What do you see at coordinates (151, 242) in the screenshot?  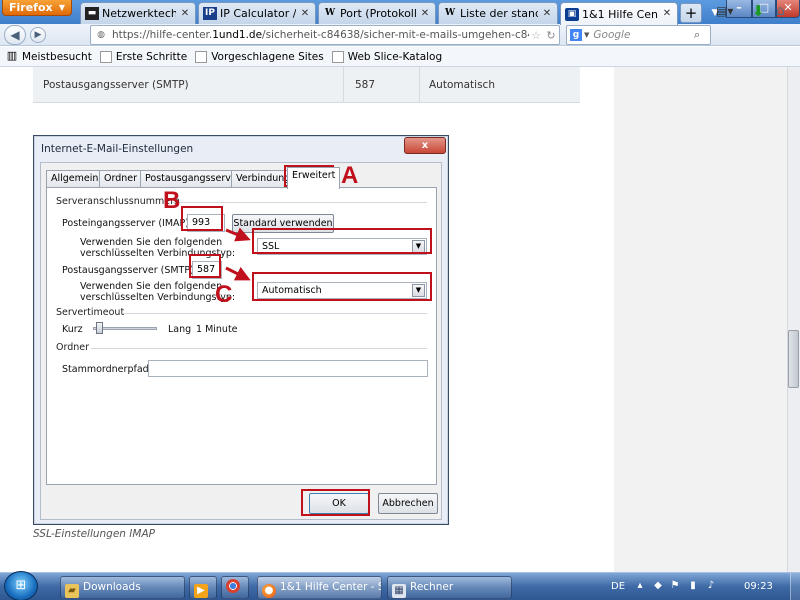 I see `imap-encryption-label-line1: Verwenden Sie den folgenden` at bounding box center [151, 242].